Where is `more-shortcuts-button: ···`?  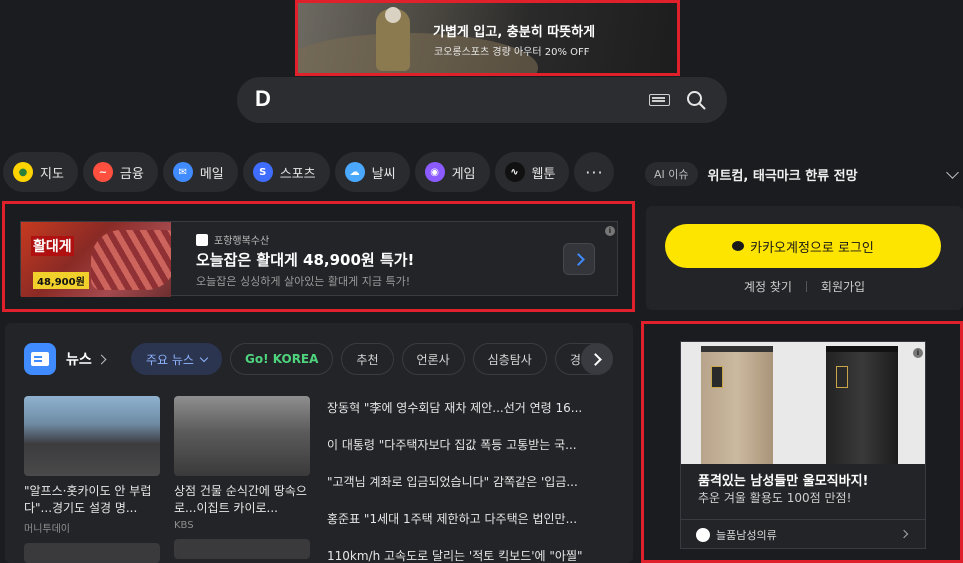 more-shortcuts-button: ··· is located at coordinates (594, 172).